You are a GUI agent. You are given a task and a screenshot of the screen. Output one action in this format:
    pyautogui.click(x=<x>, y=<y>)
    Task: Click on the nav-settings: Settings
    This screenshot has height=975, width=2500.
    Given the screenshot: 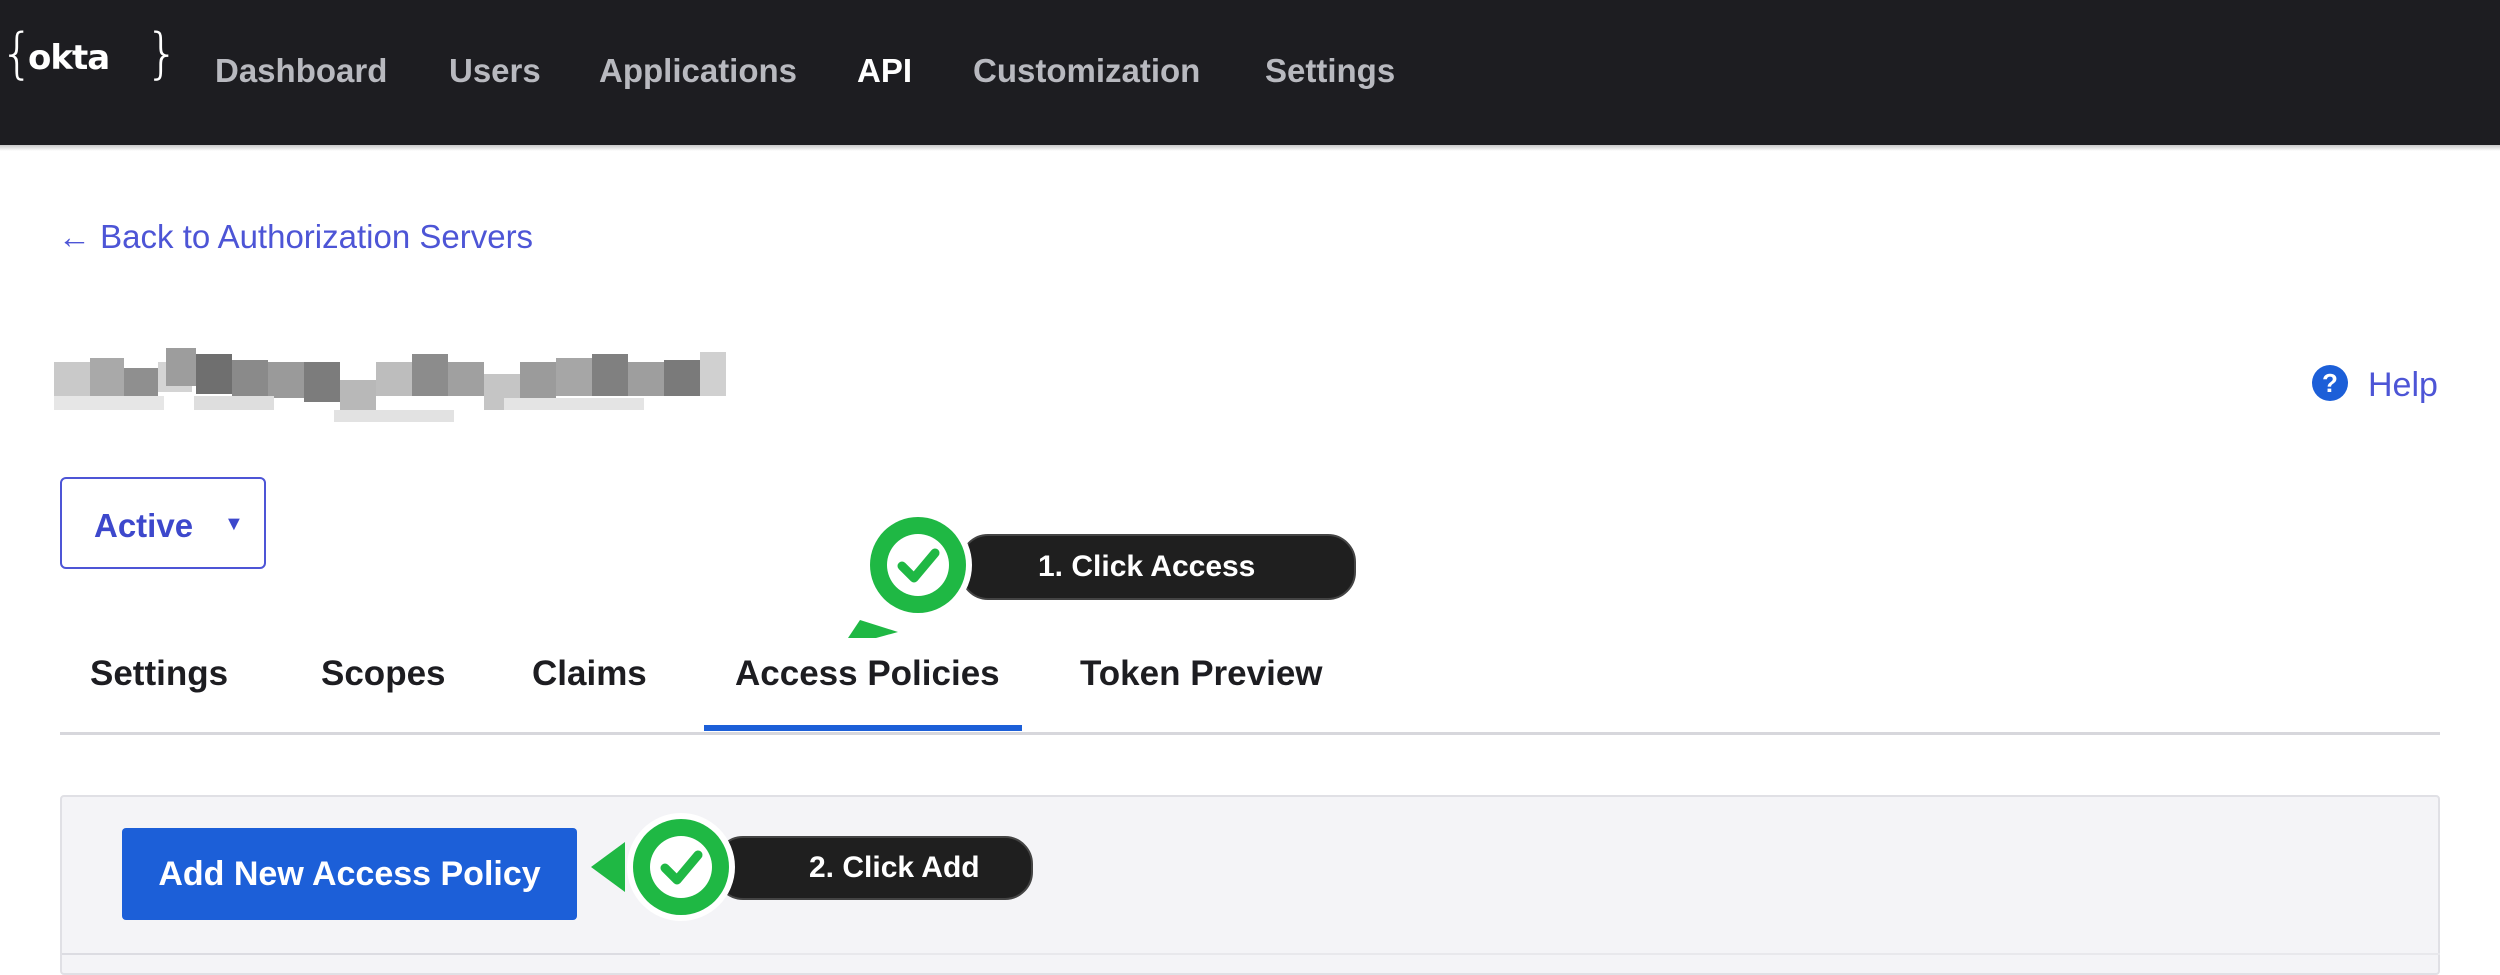 What is the action you would take?
    pyautogui.click(x=1330, y=71)
    